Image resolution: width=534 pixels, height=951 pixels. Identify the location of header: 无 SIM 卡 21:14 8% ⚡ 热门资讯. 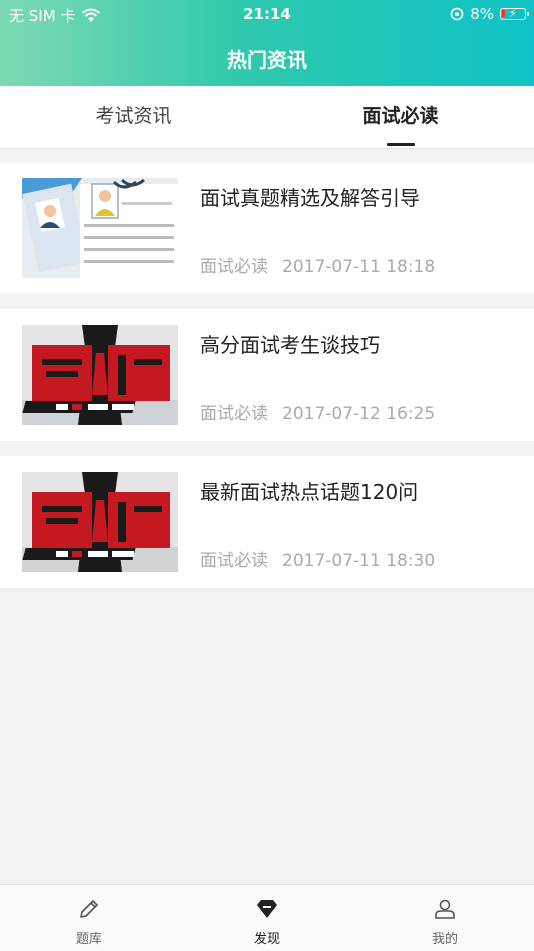
(267, 43).